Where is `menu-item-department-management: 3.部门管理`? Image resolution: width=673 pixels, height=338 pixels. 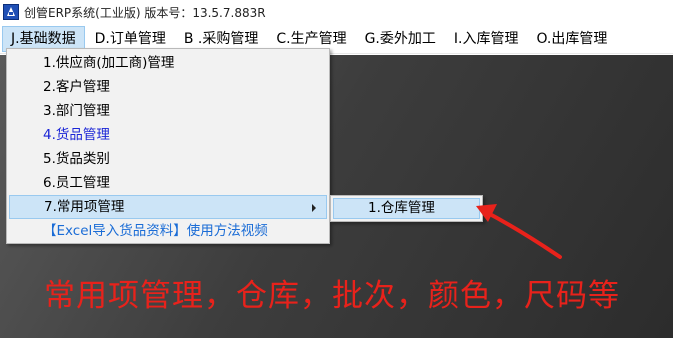
menu-item-department-management: 3.部门管理 is located at coordinates (168, 111).